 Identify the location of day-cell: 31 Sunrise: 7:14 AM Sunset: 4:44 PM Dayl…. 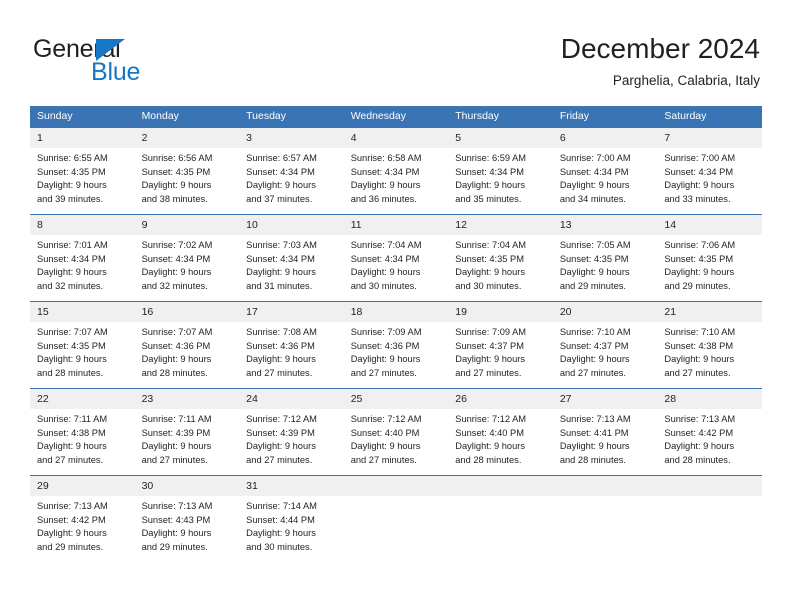
(291, 518).